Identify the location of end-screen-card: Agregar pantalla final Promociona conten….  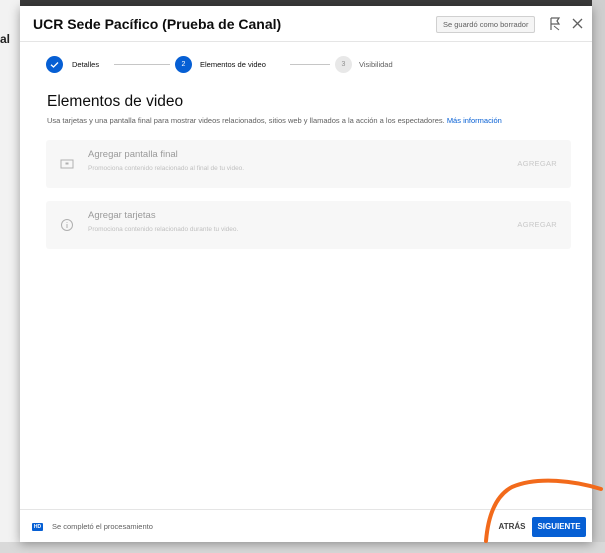
(308, 164).